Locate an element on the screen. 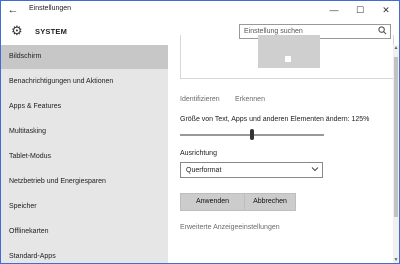  close-button: ✕ is located at coordinates (386, 10).